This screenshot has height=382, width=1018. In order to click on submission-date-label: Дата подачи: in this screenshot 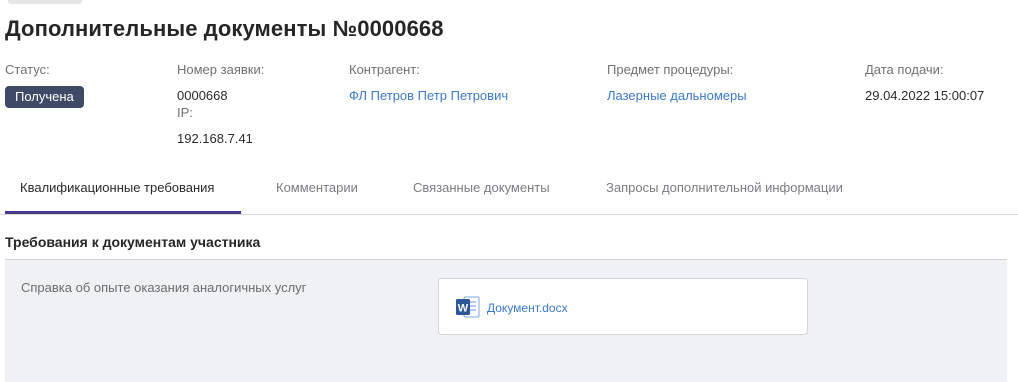, I will do `click(904, 69)`.